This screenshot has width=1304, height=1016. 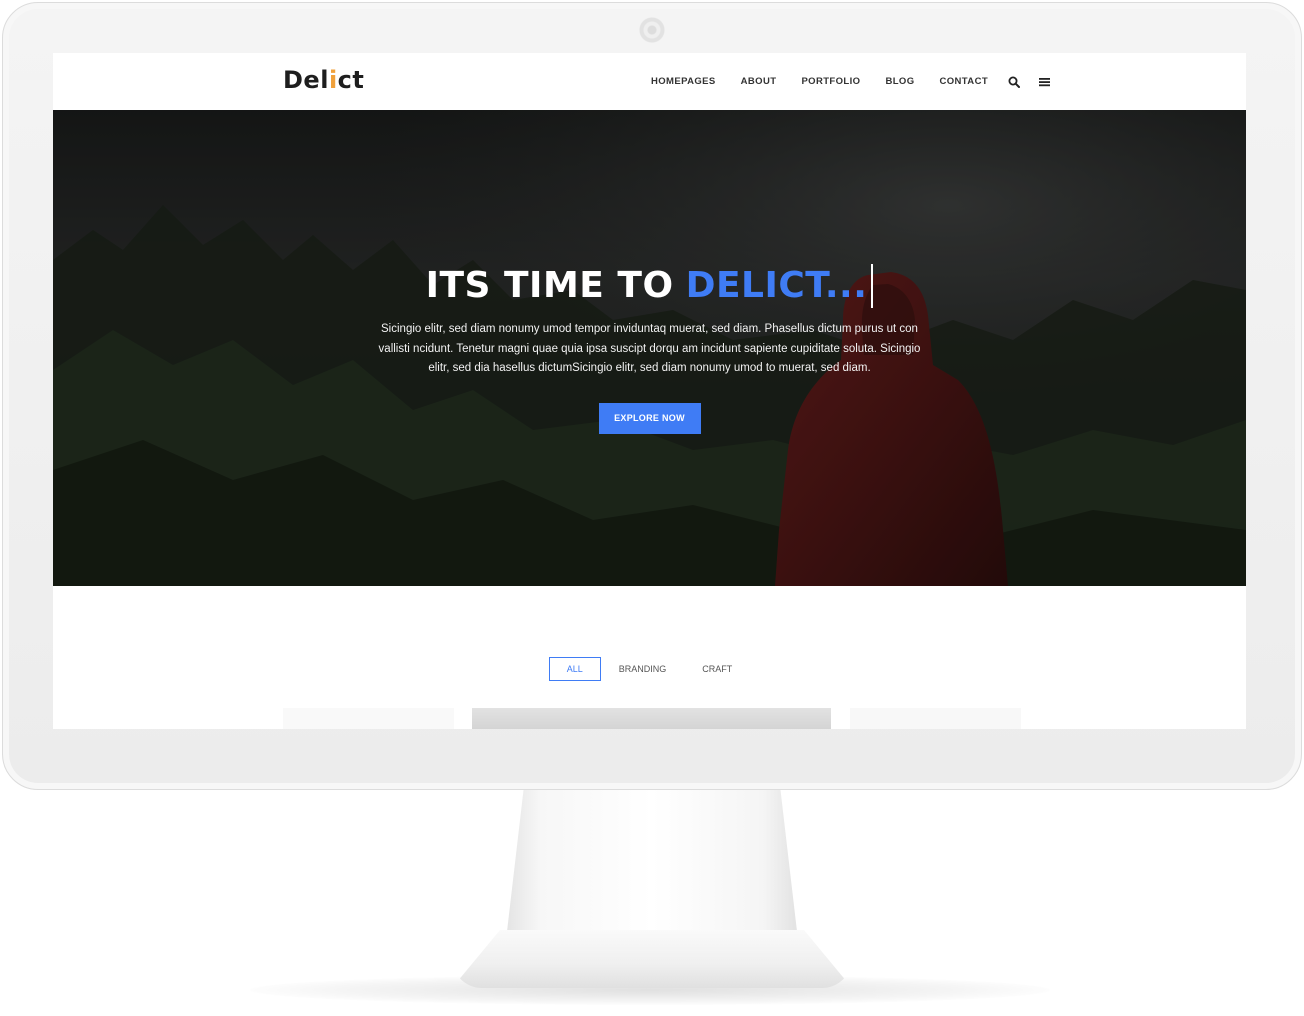 I want to click on monitor-stand-neck, so click(x=652, y=865).